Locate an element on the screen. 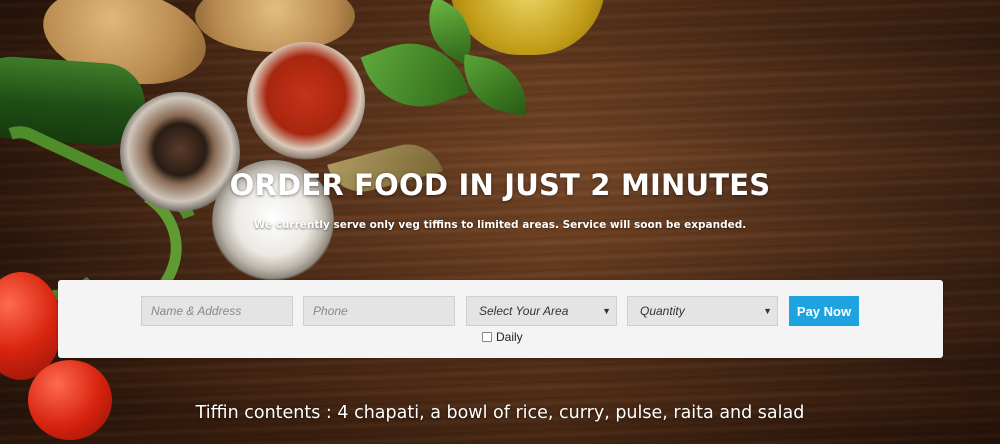 This screenshot has height=444, width=1000. daily-checkbox is located at coordinates (487, 337).